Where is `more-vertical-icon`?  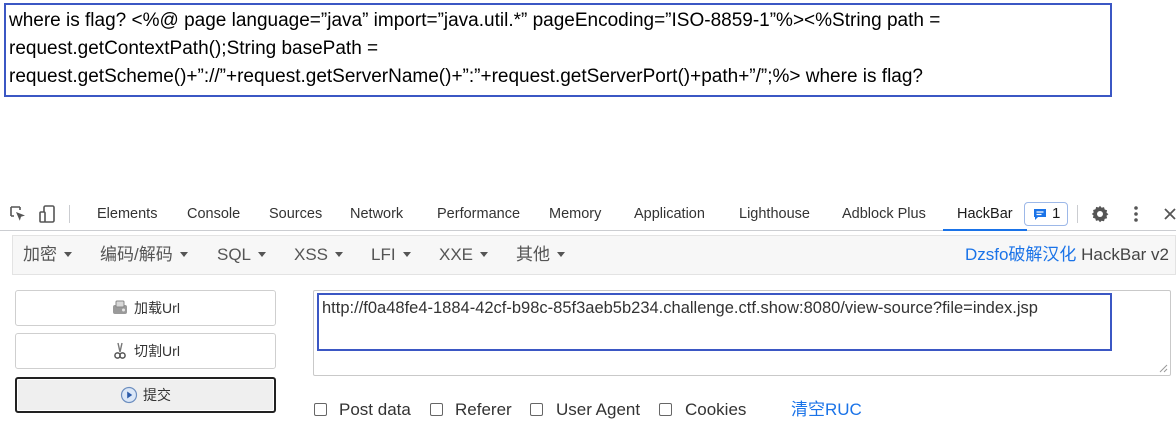
more-vertical-icon is located at coordinates (1136, 214).